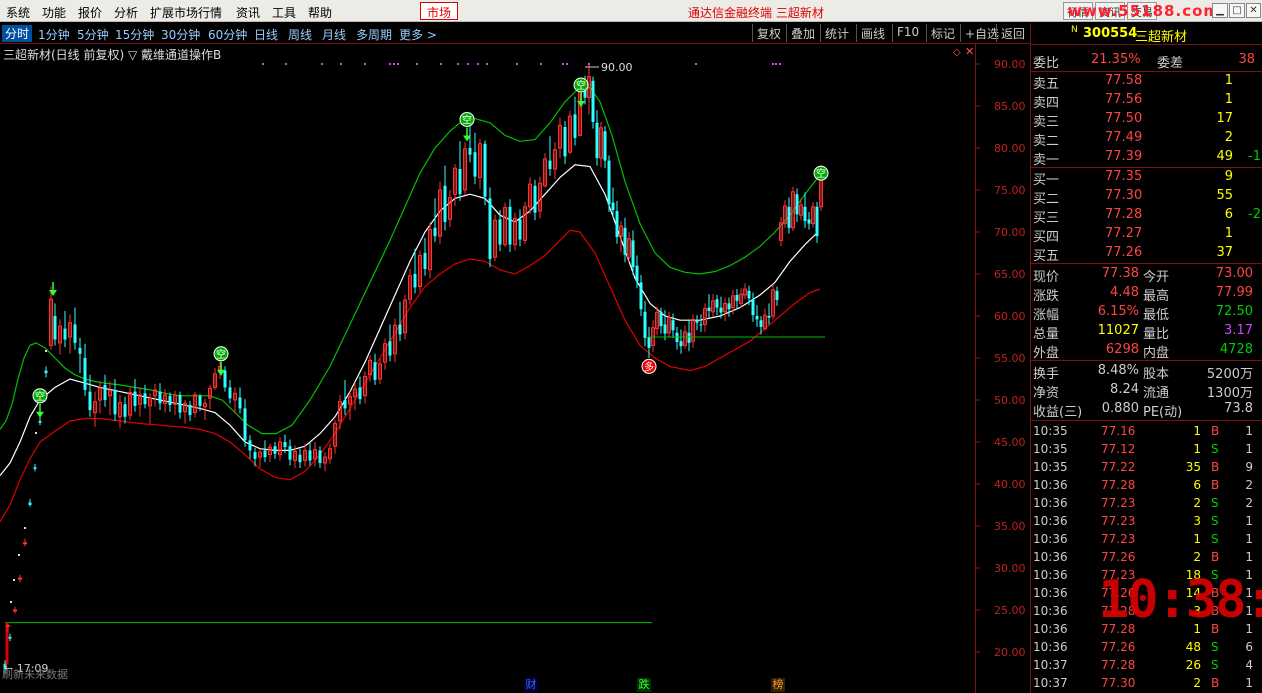 This screenshot has height=693, width=1262. Describe the element at coordinates (1074, 30) in the screenshot. I see `new-stock-flag: N` at that location.